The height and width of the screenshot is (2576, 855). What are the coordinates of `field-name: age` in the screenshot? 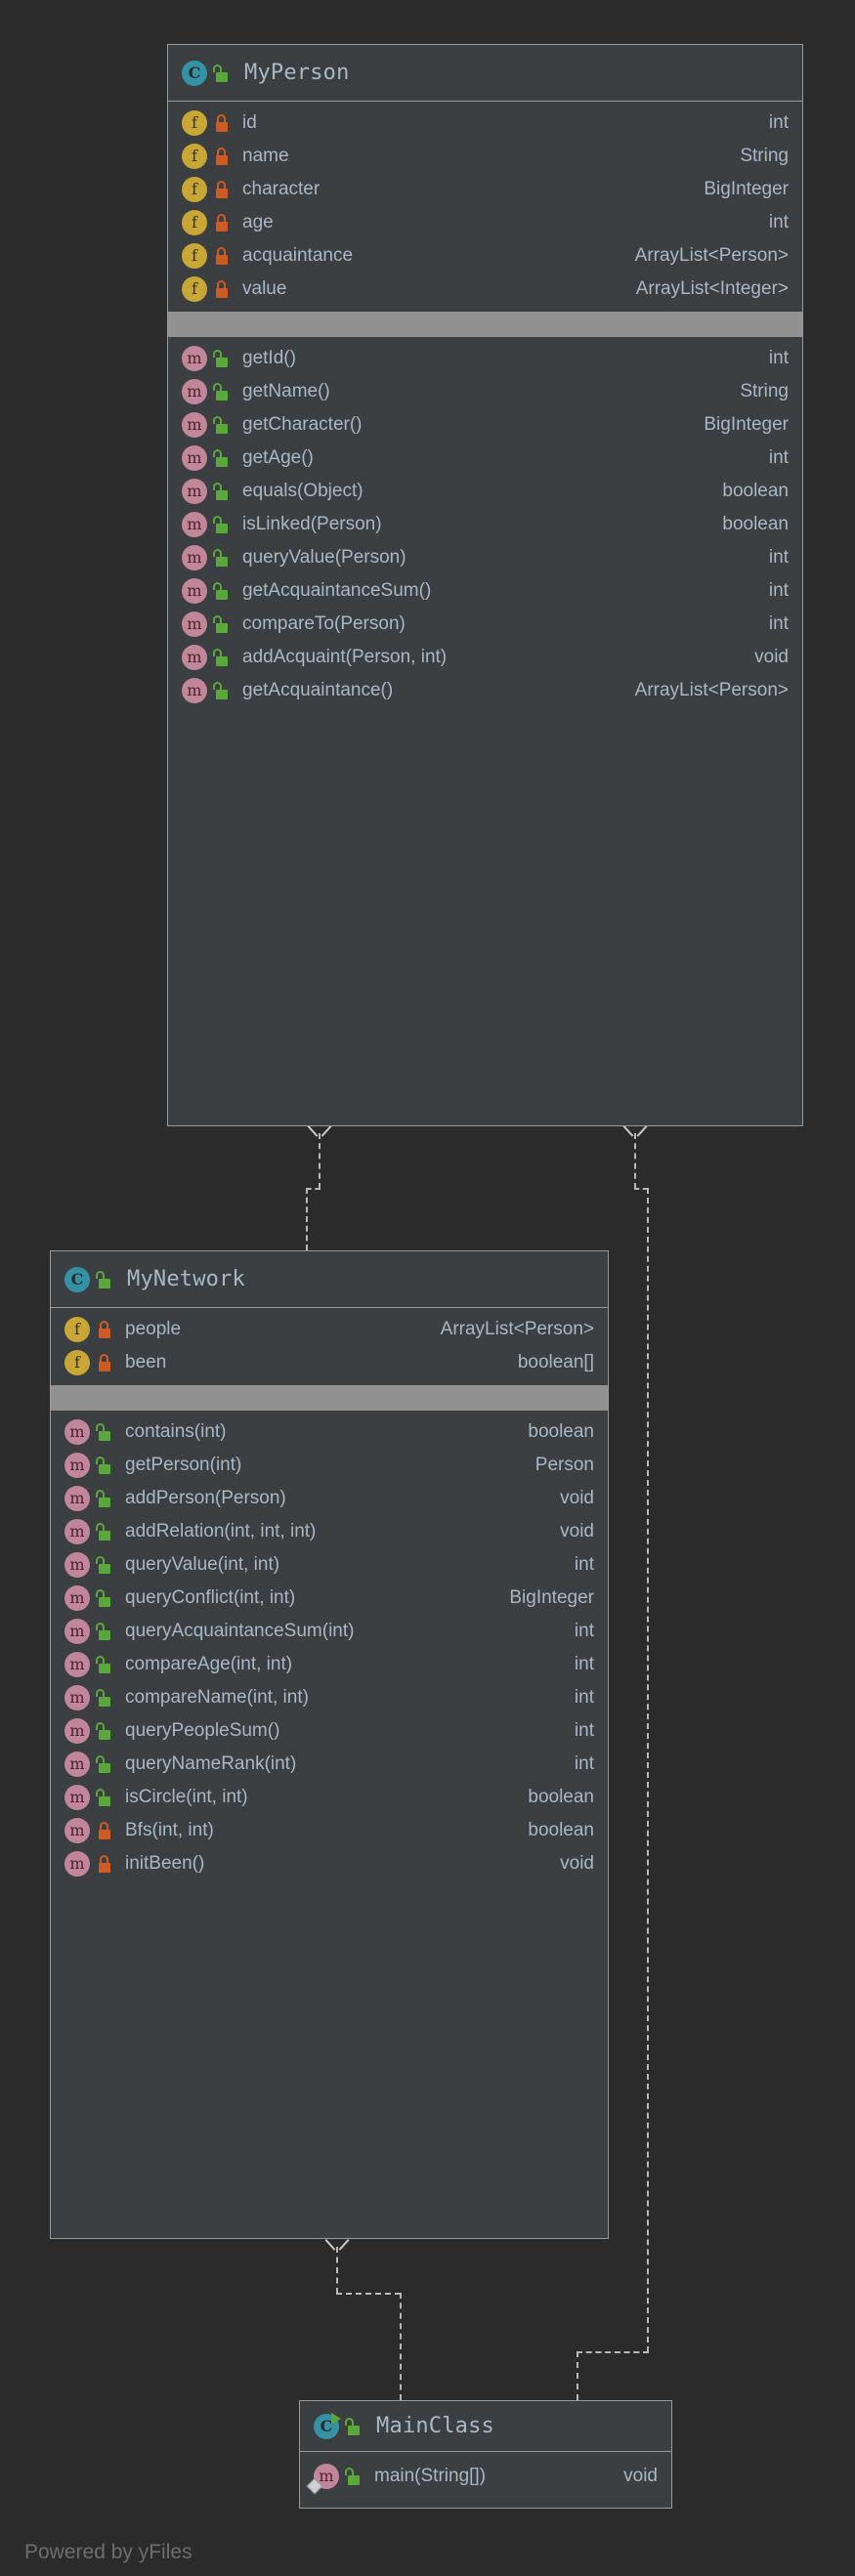 It's located at (258, 222).